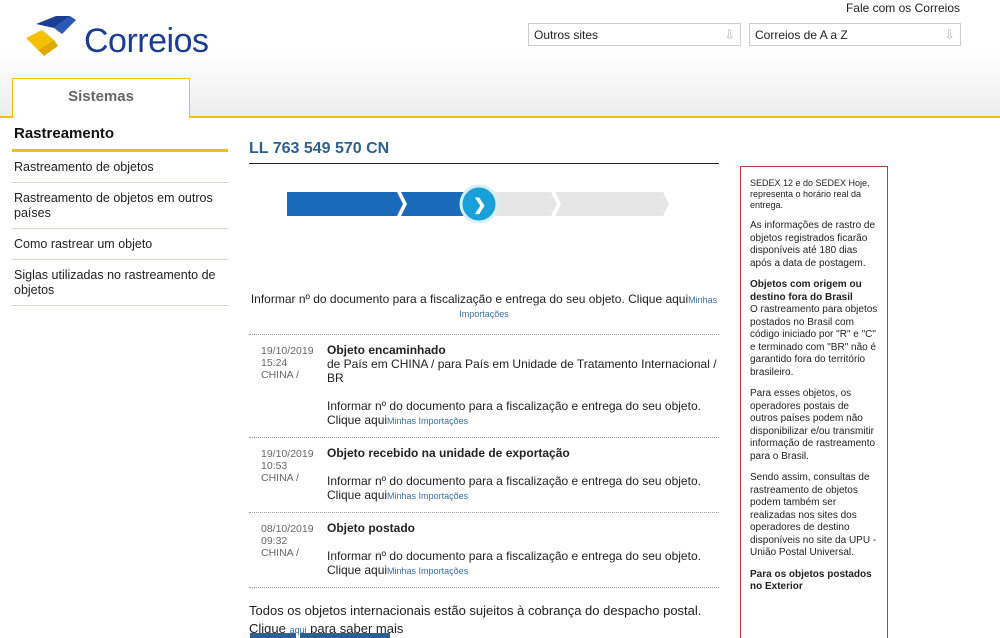 This screenshot has height=638, width=1000. I want to click on contact-link: Fale com os Correios, so click(903, 8).